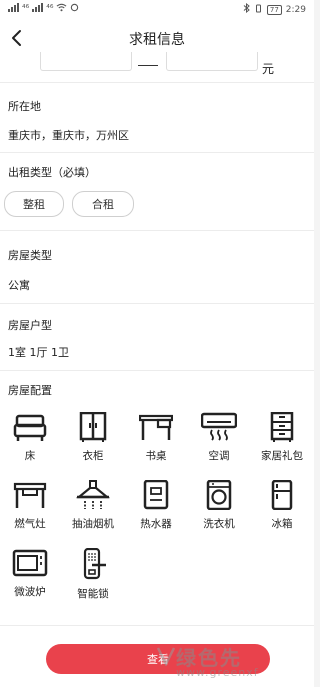 The height and width of the screenshot is (687, 320). What do you see at coordinates (52, 172) in the screenshot?
I see `rental-type-label: 出租类型（必填）` at bounding box center [52, 172].